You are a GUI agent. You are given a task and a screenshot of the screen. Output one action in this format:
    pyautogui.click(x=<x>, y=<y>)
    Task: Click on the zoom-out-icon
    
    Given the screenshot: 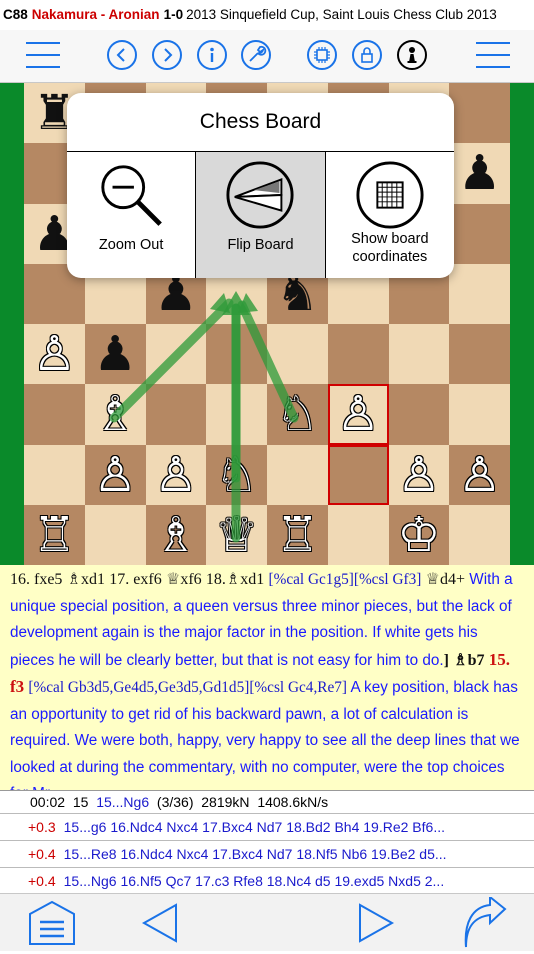 What is the action you would take?
    pyautogui.click(x=131, y=195)
    